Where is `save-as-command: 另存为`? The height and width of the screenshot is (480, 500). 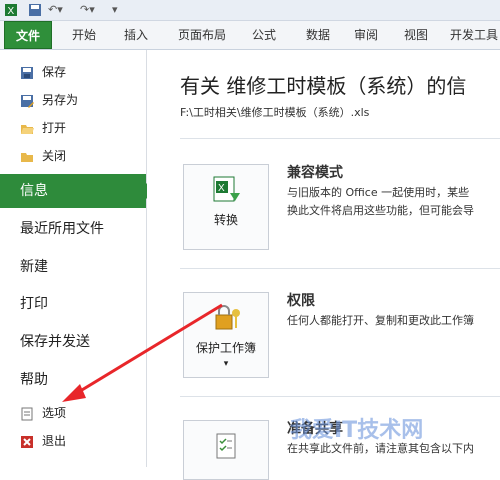
save-as-command: 另存为 is located at coordinates (73, 100).